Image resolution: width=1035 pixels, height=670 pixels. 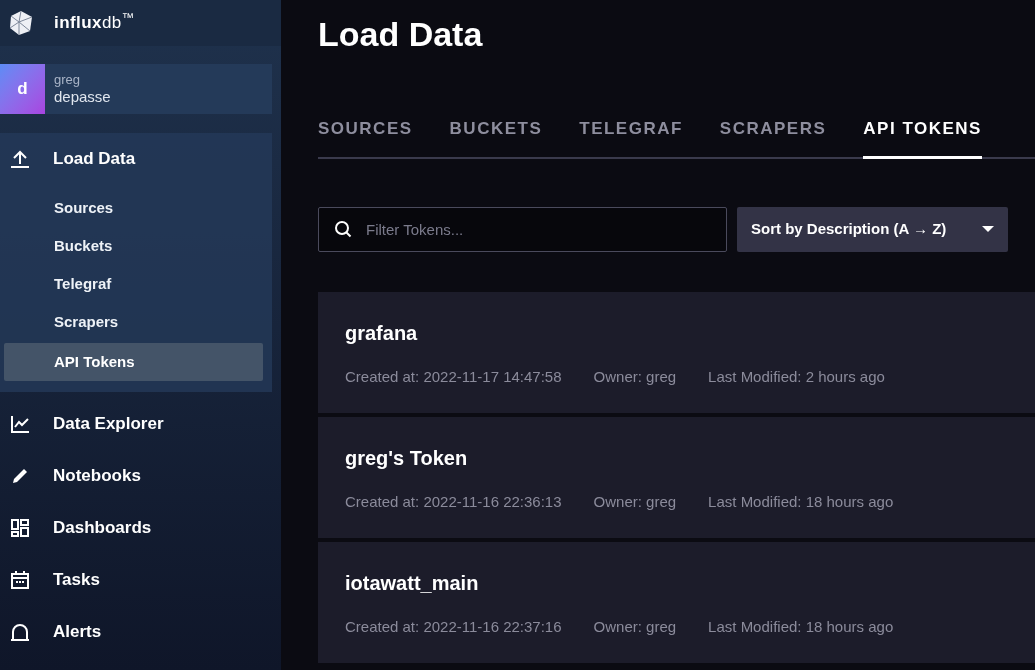 I want to click on profile-card: d greg depasse, so click(x=136, y=89).